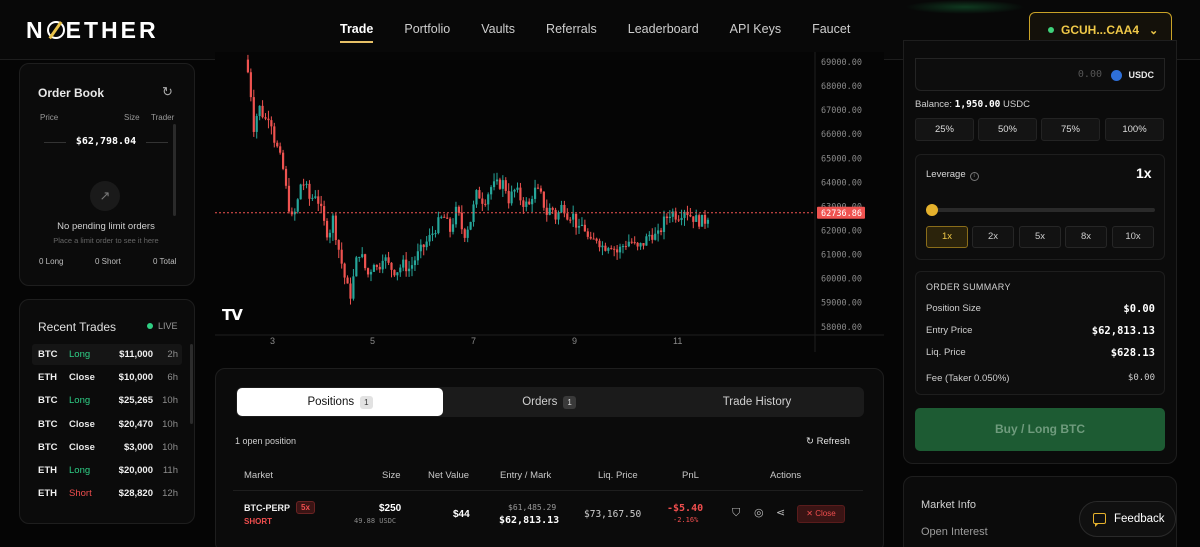  Describe the element at coordinates (366, 402) in the screenshot. I see `tab-positions-count: 1` at that location.